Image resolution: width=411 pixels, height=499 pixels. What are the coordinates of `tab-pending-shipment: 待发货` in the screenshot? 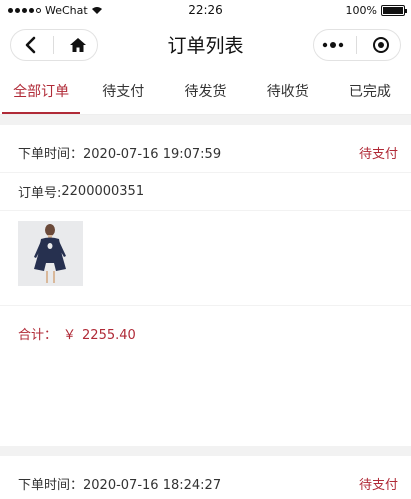 It's located at (205, 91).